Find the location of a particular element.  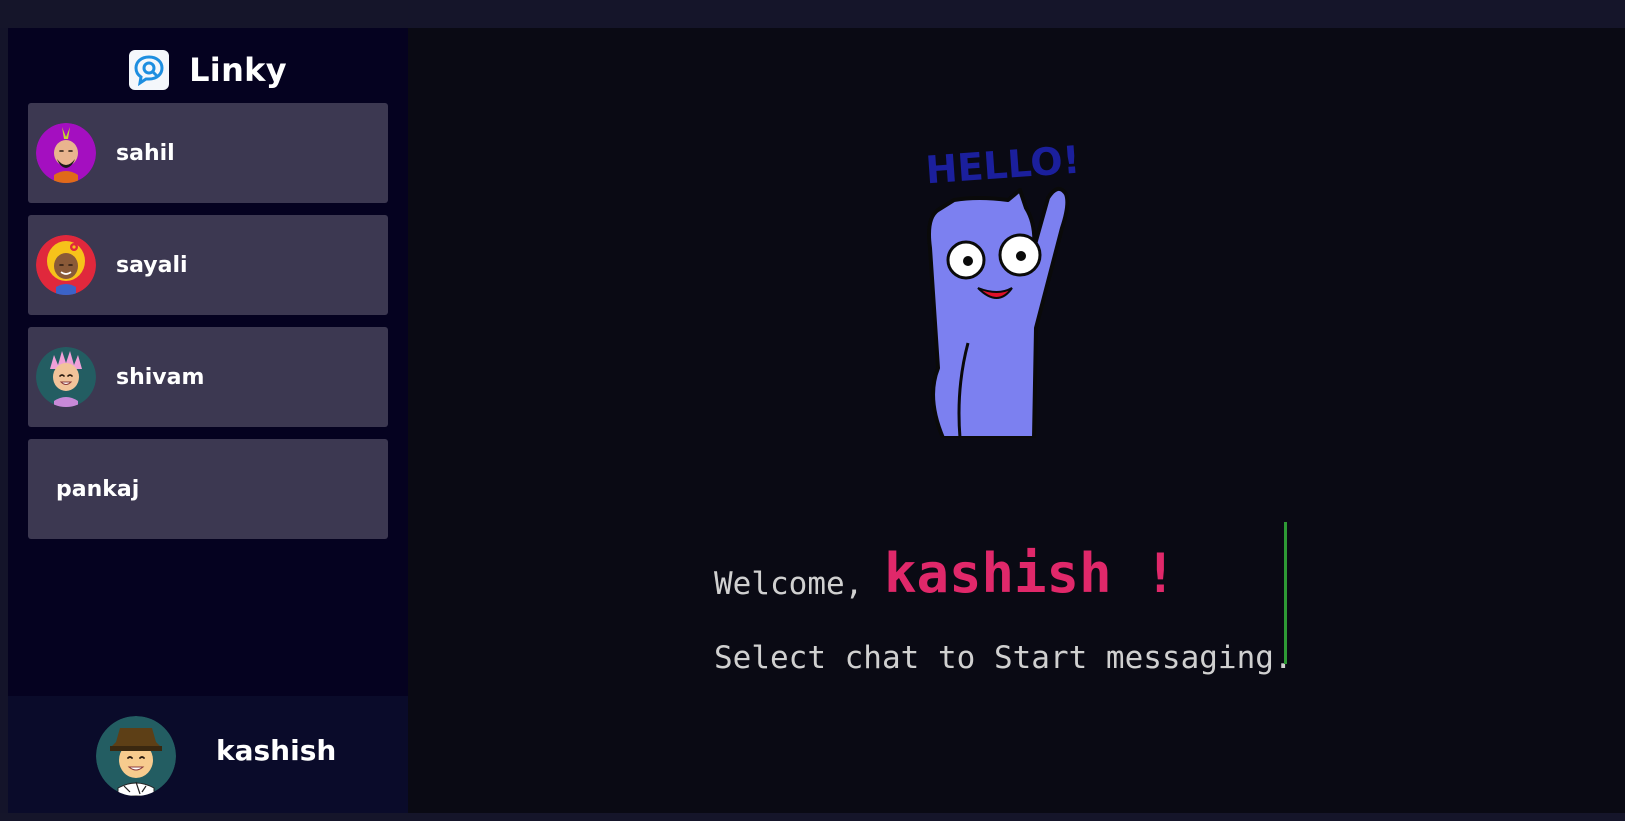

current-user-panel: kashish is located at coordinates (208, 754).